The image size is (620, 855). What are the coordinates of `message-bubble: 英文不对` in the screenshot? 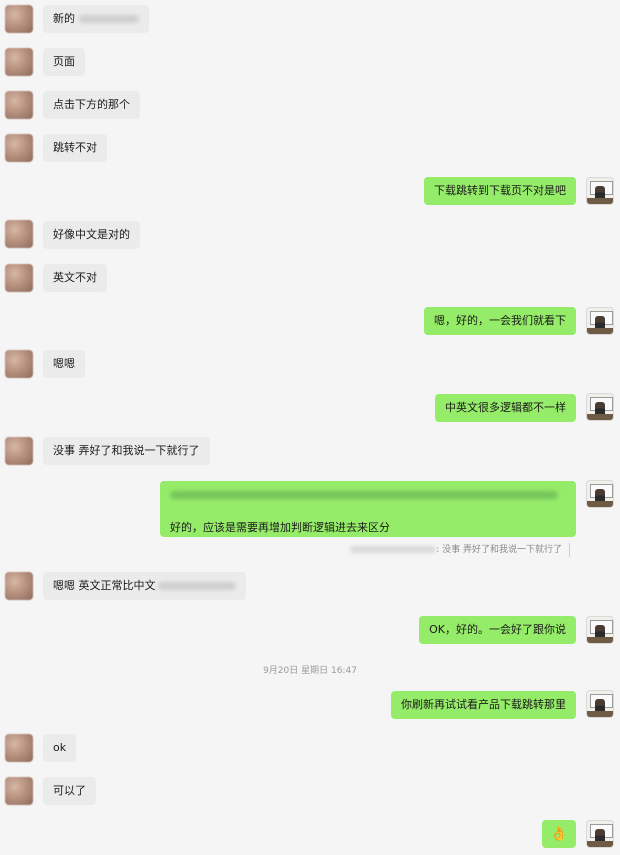 It's located at (75, 278).